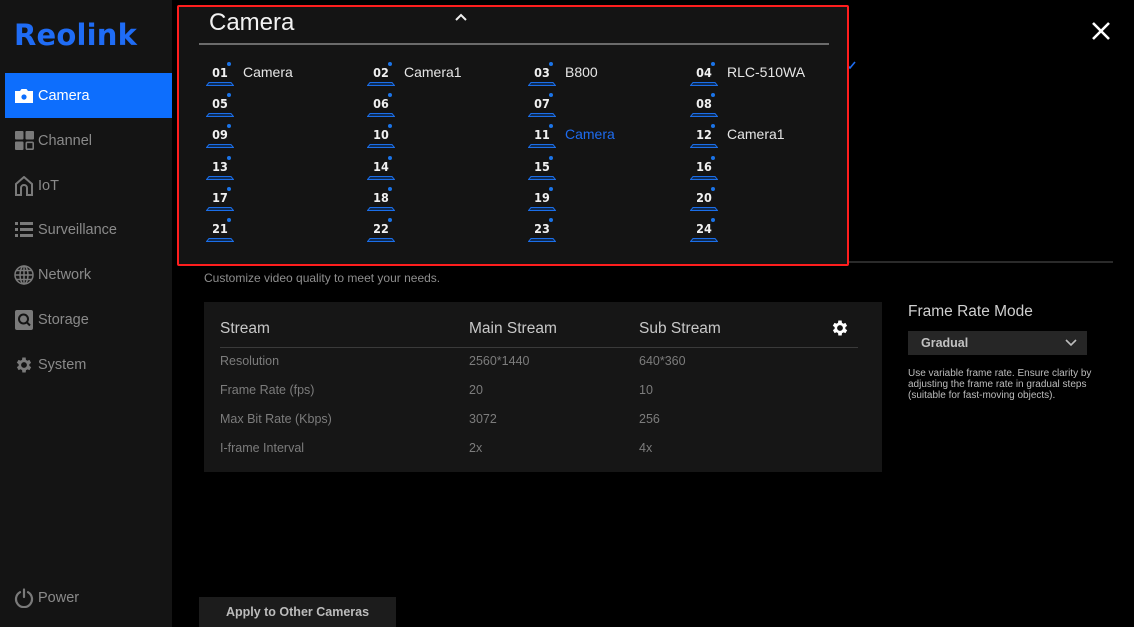 The image size is (1134, 627). What do you see at coordinates (970, 311) in the screenshot?
I see `frame-rate-mode-label: Frame Rate Mode` at bounding box center [970, 311].